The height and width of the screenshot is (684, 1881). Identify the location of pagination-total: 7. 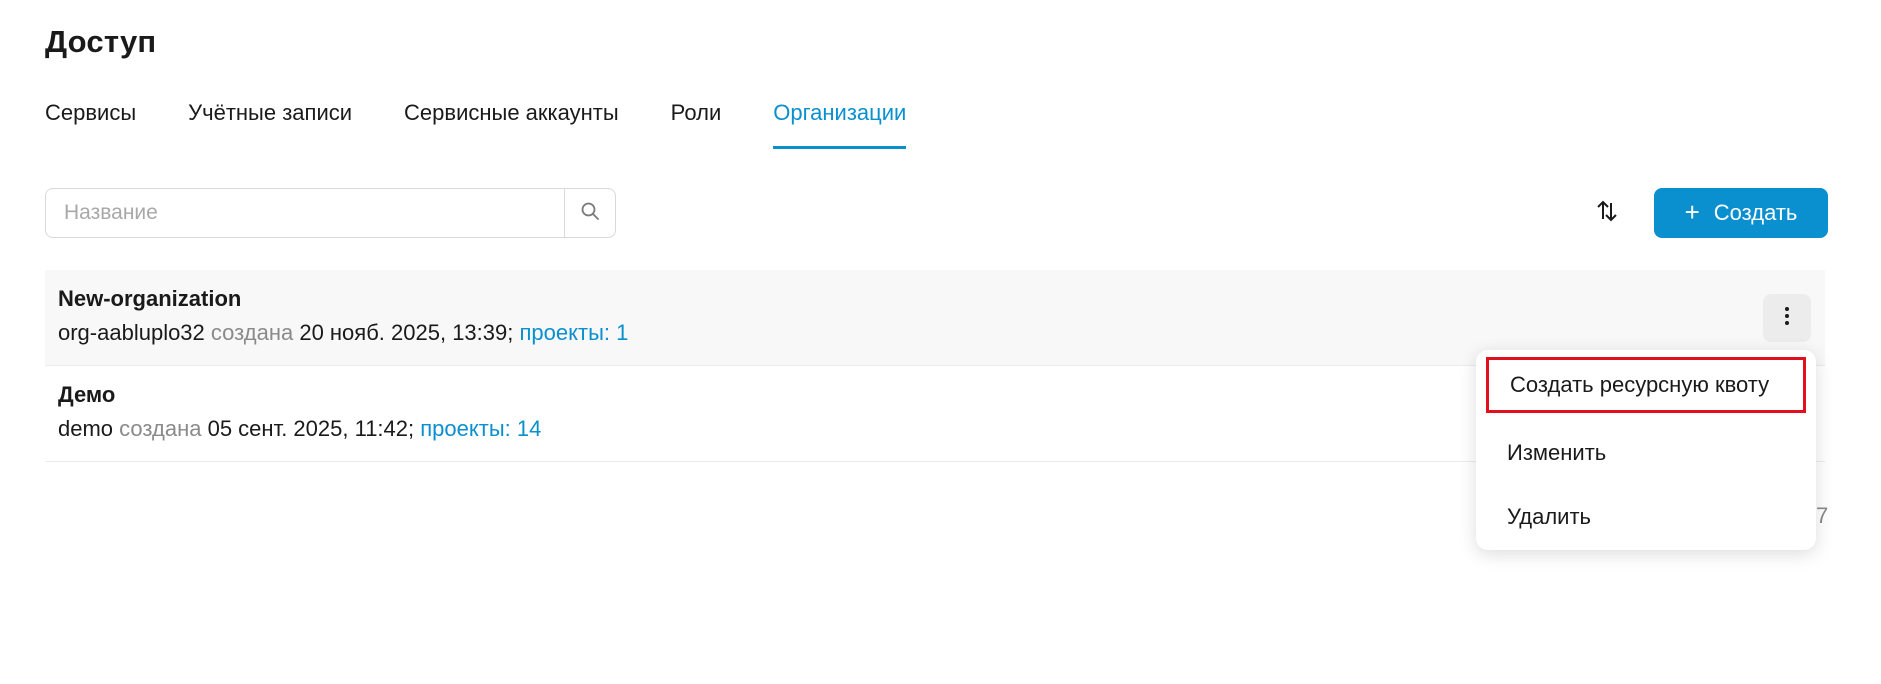
(1822, 515).